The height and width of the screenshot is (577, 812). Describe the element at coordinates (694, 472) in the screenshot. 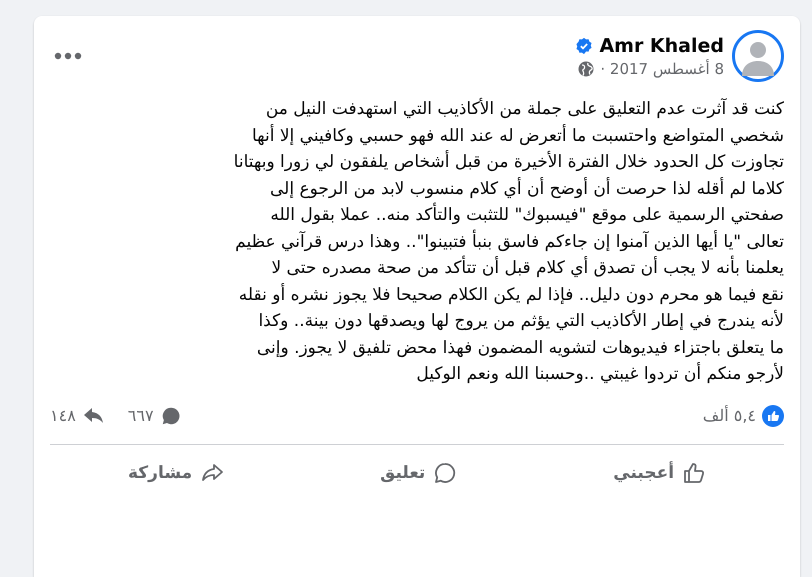

I see `thumbs-up-icon` at that location.